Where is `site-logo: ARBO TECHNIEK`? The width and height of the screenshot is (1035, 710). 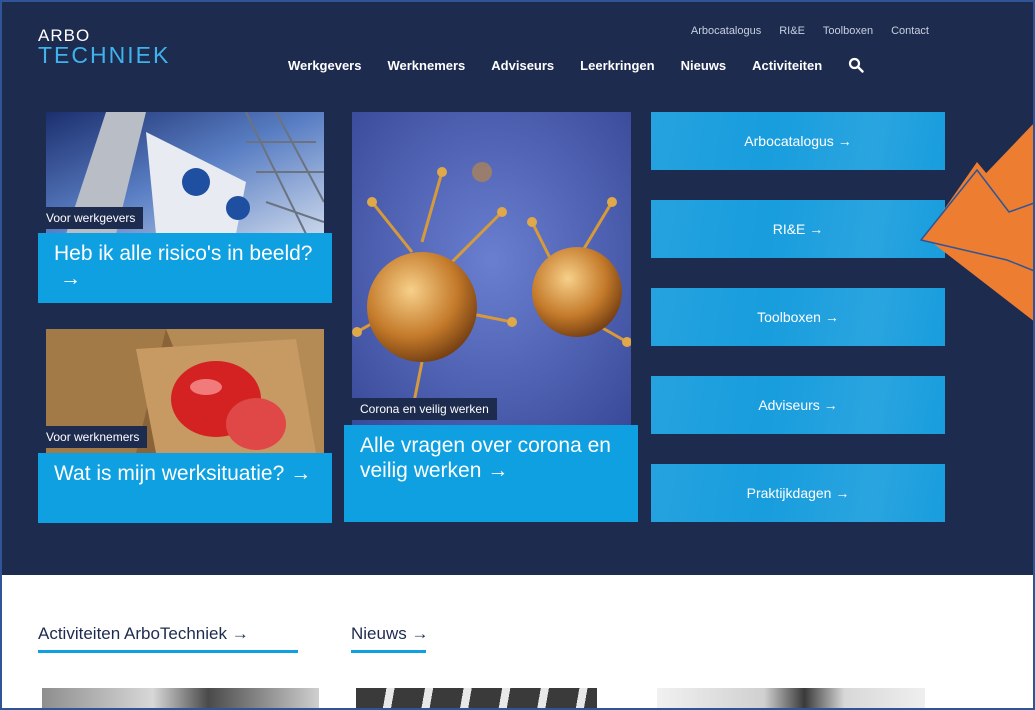 site-logo: ARBO TECHNIEK is located at coordinates (104, 47).